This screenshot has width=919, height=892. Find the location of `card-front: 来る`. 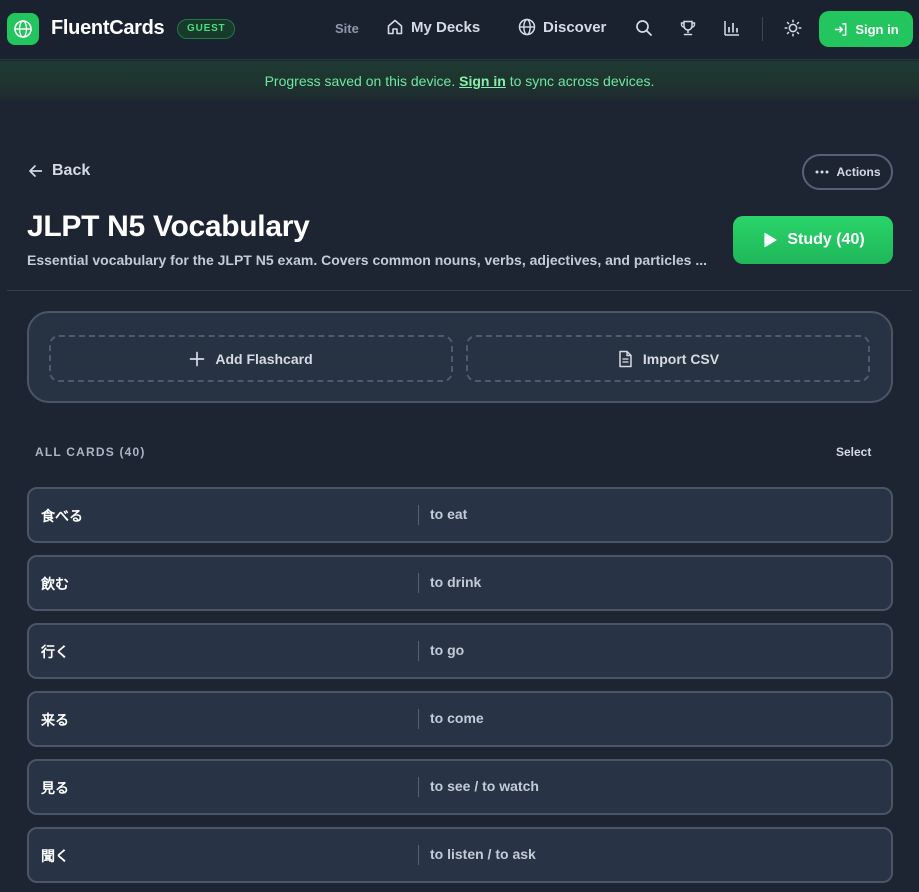

card-front: 来る is located at coordinates (55, 720).